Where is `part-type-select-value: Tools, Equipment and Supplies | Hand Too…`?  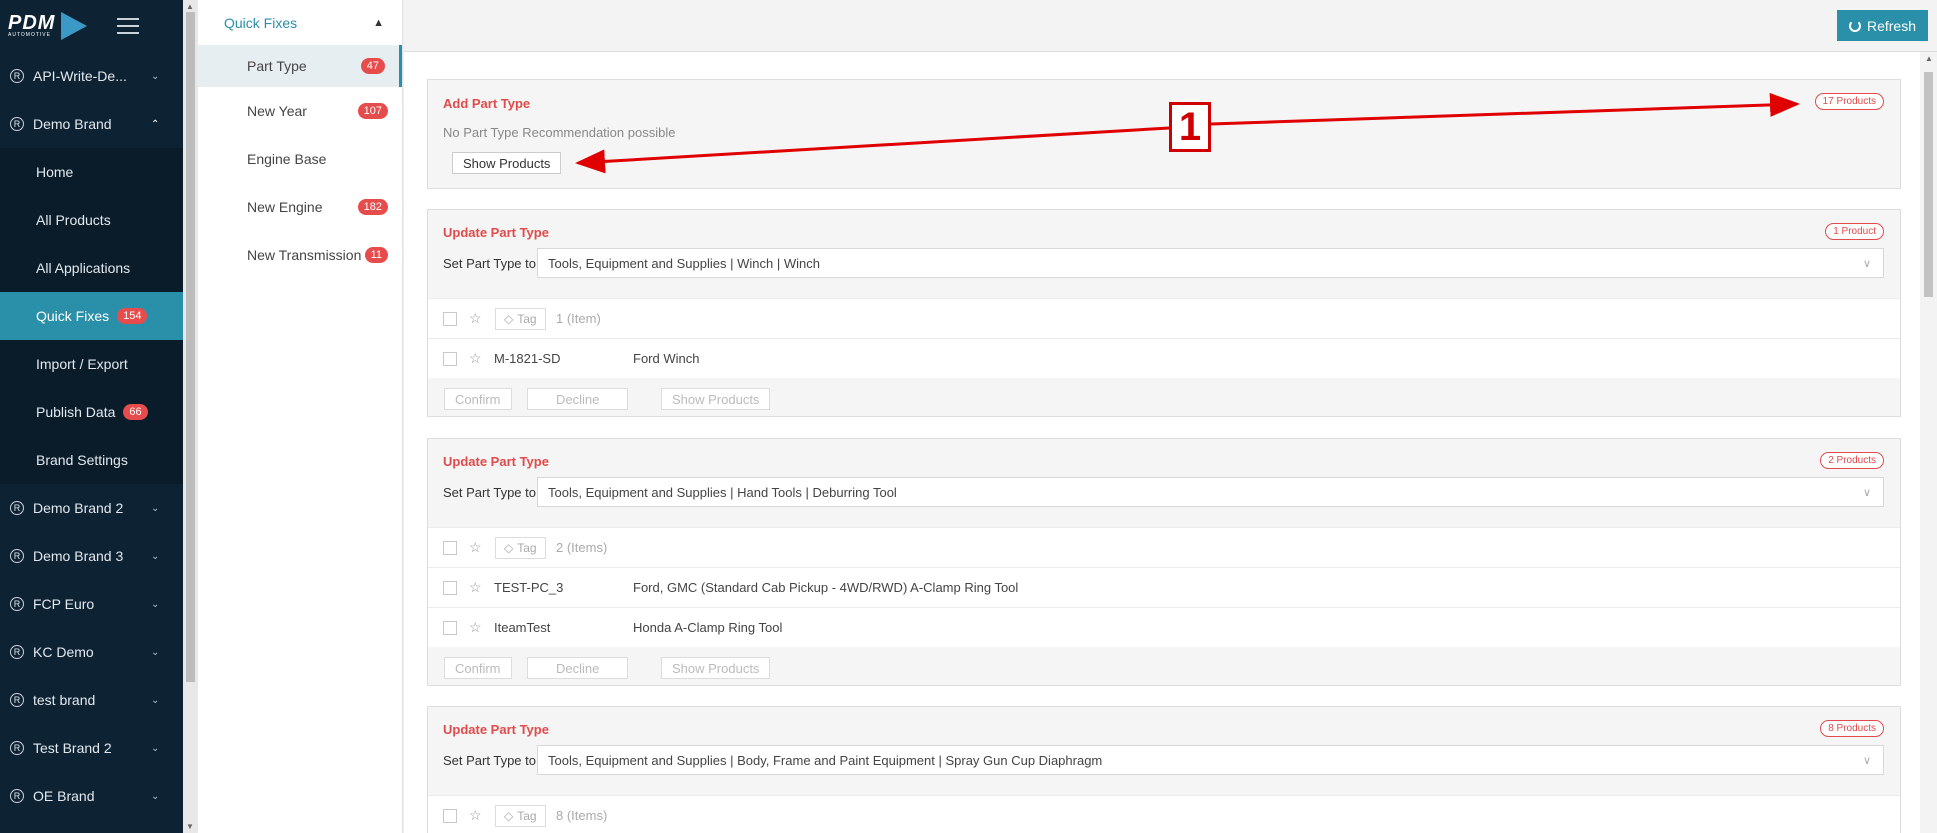
part-type-select-value: Tools, Equipment and Supplies | Hand Too… is located at coordinates (722, 492).